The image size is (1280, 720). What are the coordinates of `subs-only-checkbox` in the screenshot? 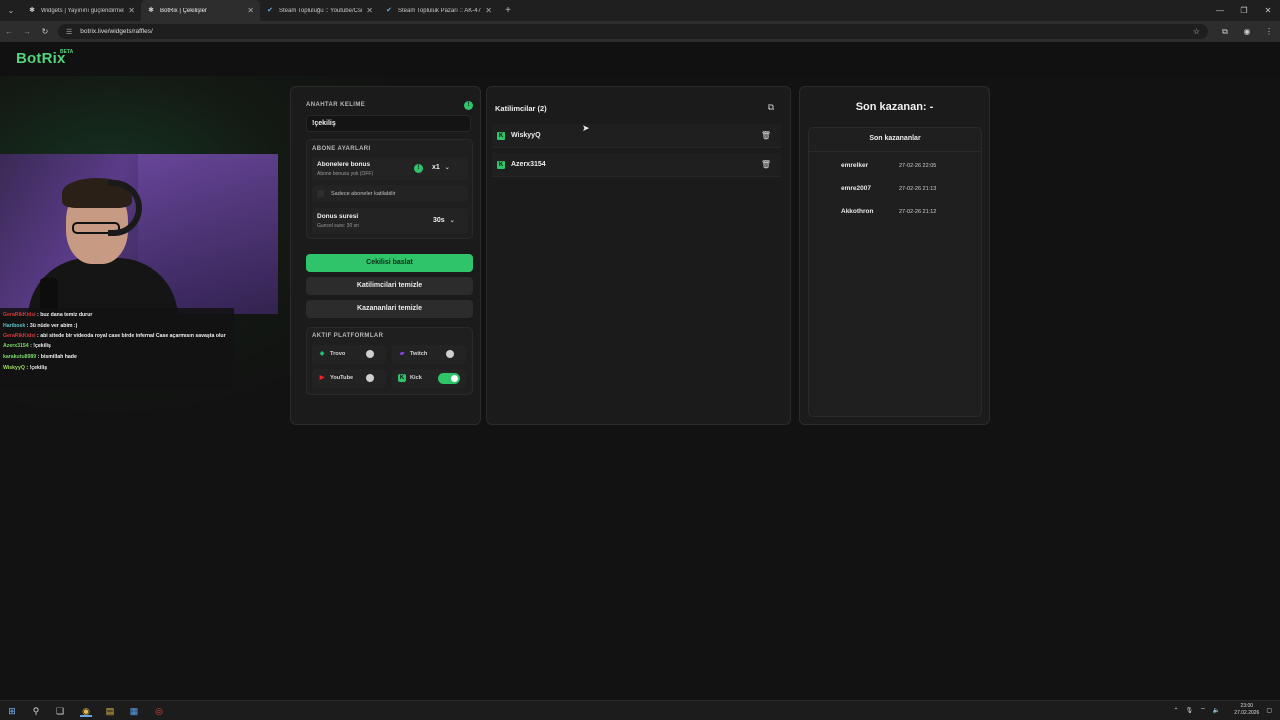 It's located at (320, 193).